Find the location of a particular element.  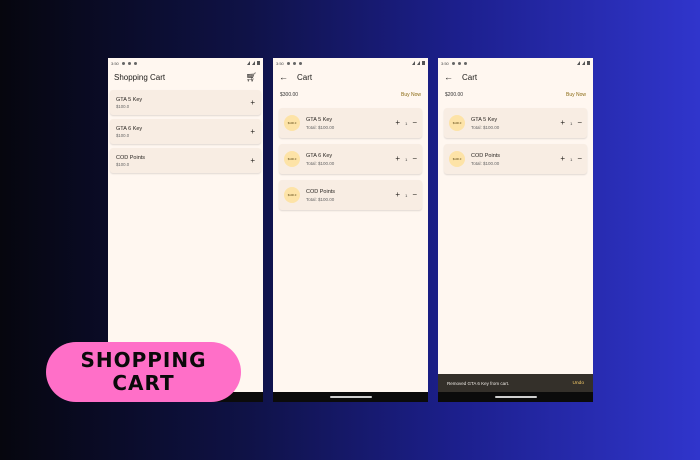

cart-summary: $300.00 Buy Now is located at coordinates (350, 95).